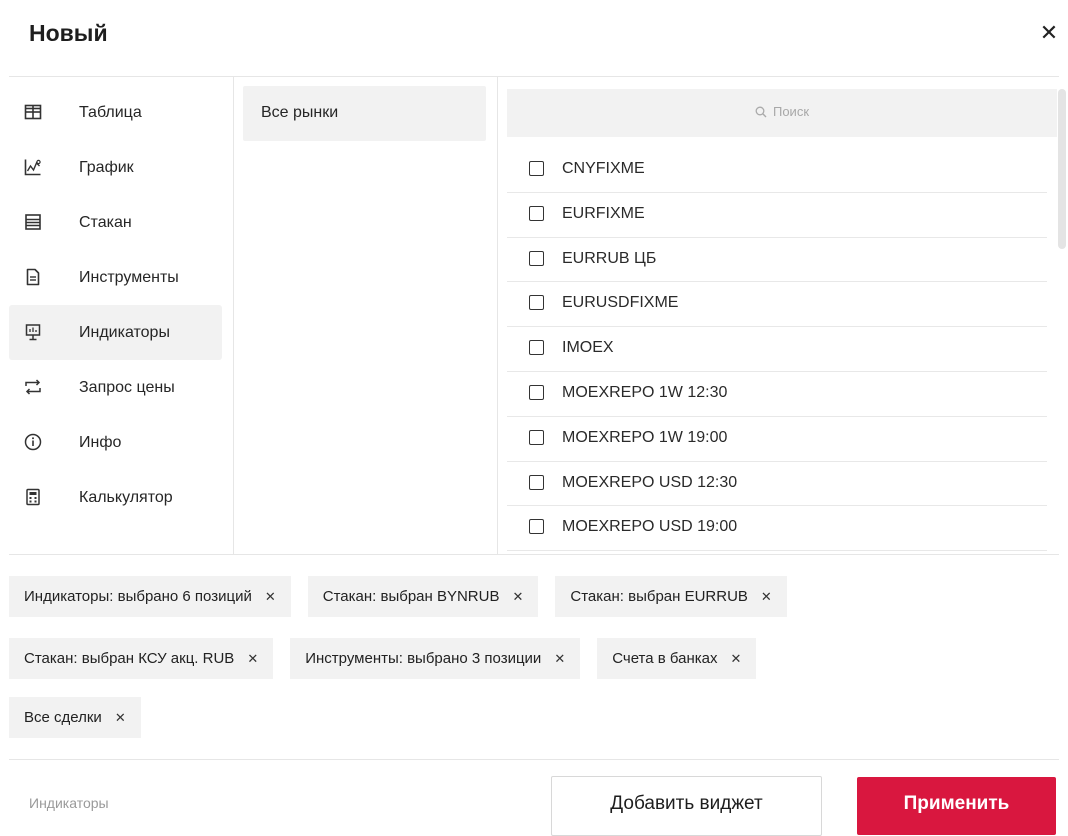  I want to click on chip-label: Индикаторы: выбрано 6 позиций, so click(138, 596).